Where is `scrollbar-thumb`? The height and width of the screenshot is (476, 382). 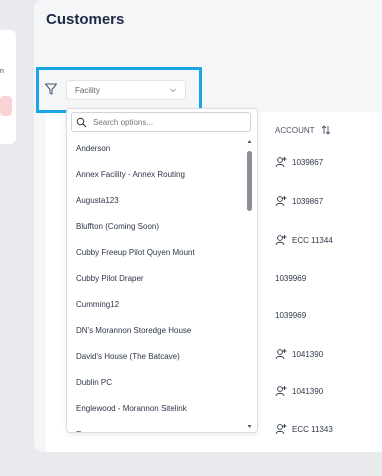 scrollbar-thumb is located at coordinates (249, 181).